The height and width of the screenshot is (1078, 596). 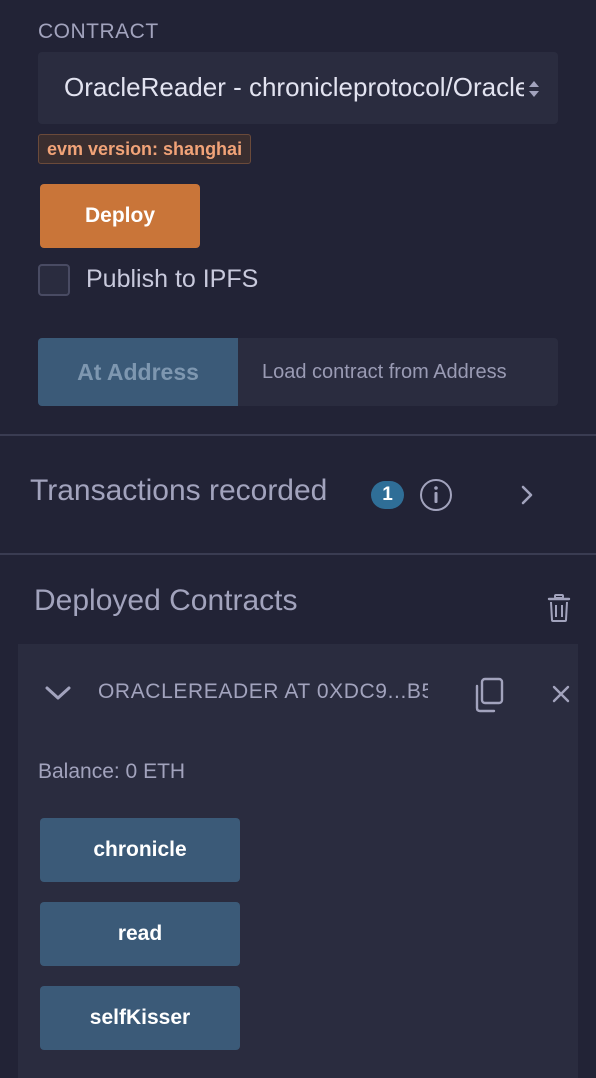 What do you see at coordinates (145, 149) in the screenshot?
I see `evm-version-badge: evm version: shanghai` at bounding box center [145, 149].